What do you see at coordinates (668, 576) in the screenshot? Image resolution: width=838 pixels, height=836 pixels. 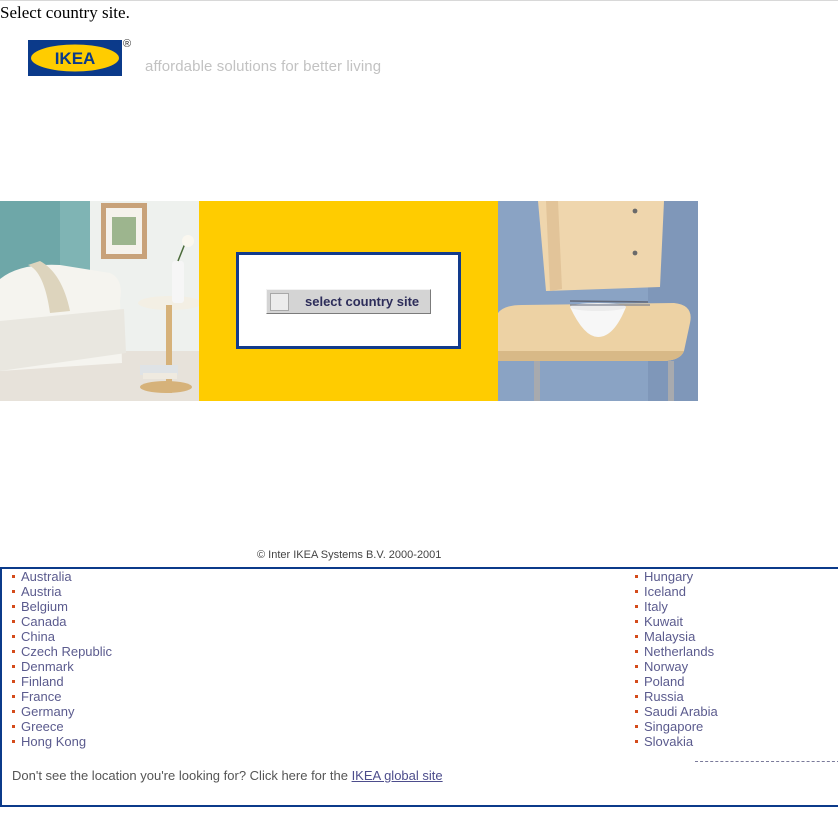 I see `country-link: Hungary` at bounding box center [668, 576].